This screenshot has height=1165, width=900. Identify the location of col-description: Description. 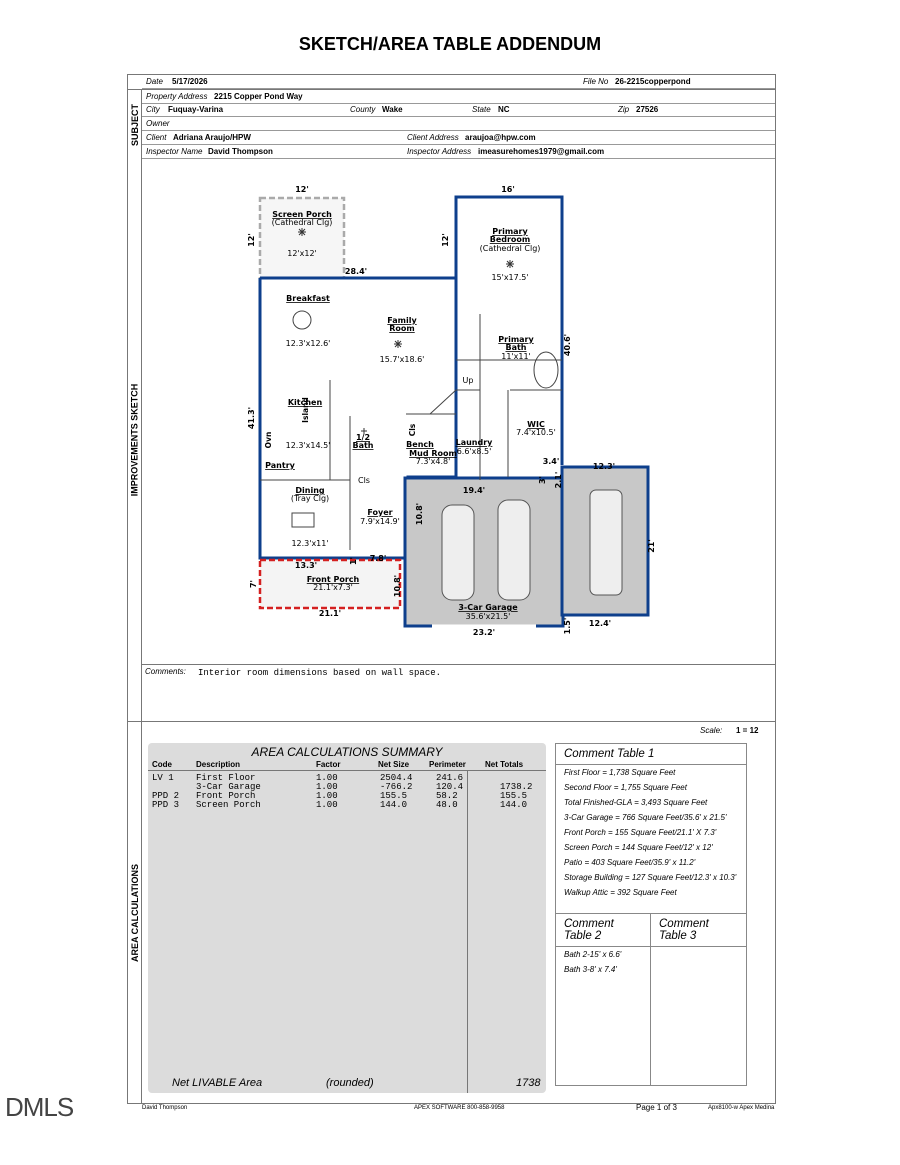
(218, 764).